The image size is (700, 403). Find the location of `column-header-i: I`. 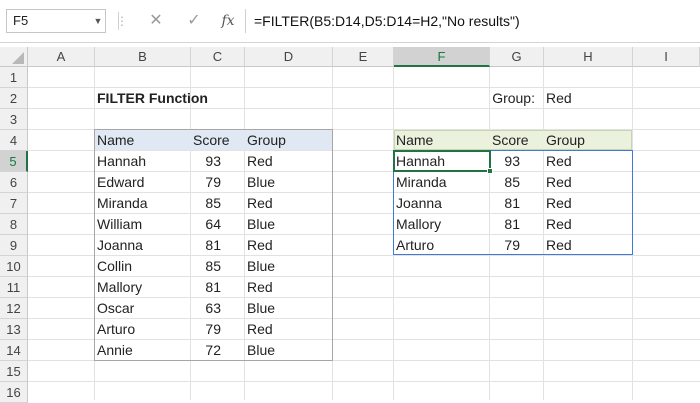

column-header-i: I is located at coordinates (666, 57).